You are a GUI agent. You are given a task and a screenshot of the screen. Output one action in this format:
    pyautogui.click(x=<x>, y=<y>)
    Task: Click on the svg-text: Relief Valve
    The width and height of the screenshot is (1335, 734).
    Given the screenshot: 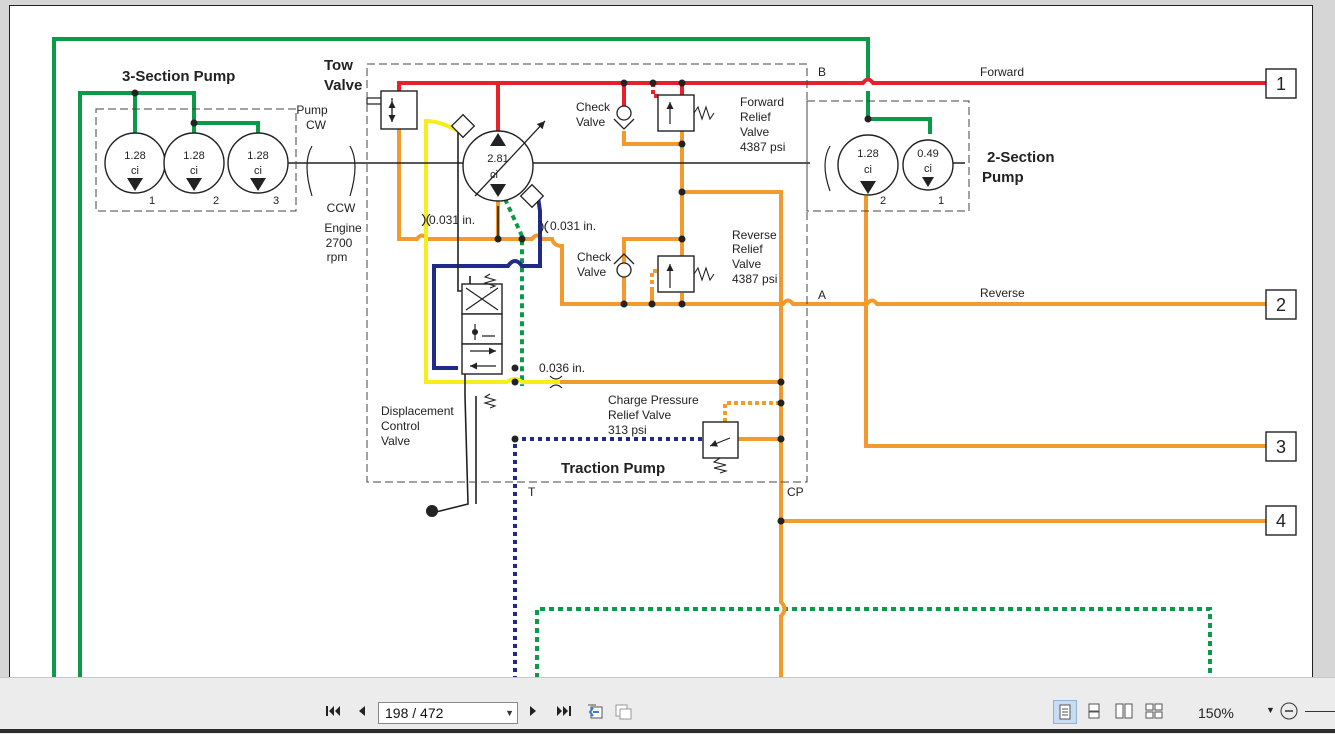 What is the action you would take?
    pyautogui.click(x=639, y=415)
    